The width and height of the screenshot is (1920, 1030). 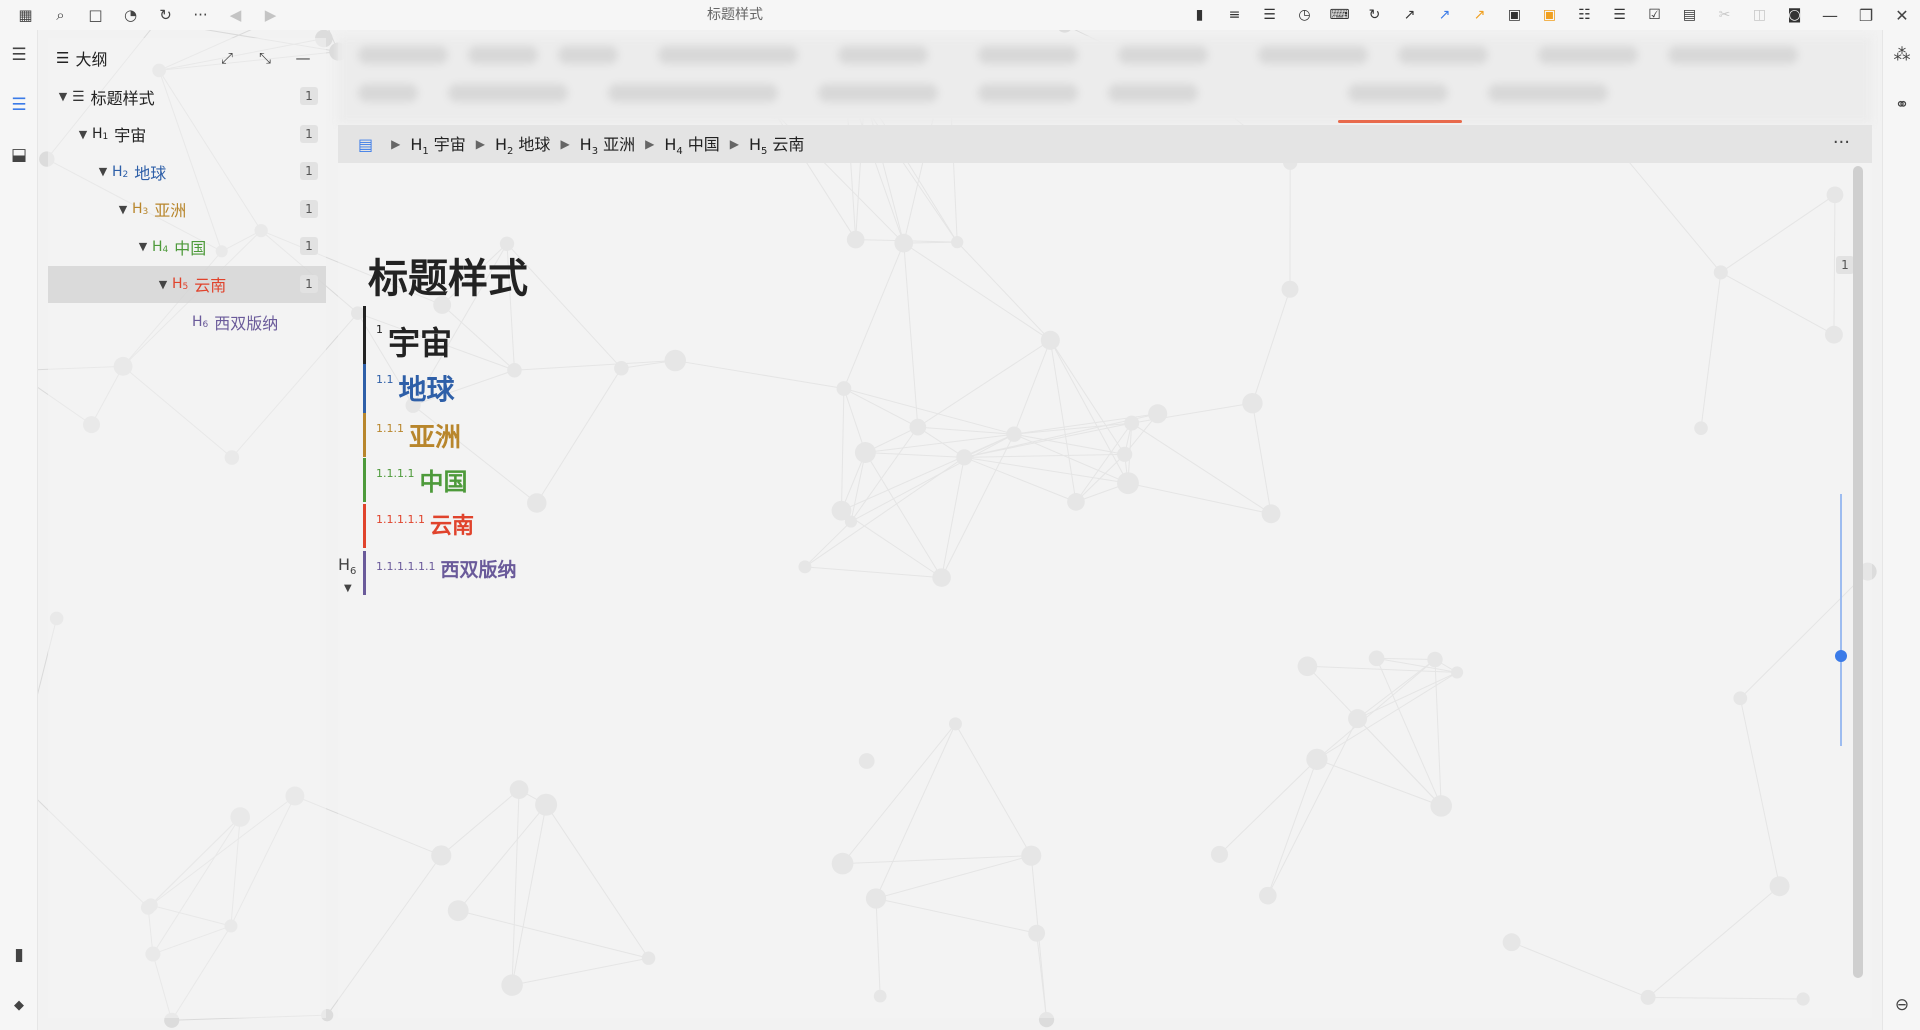 I want to click on breadcrumb-item: H5 云南, so click(x=776, y=144).